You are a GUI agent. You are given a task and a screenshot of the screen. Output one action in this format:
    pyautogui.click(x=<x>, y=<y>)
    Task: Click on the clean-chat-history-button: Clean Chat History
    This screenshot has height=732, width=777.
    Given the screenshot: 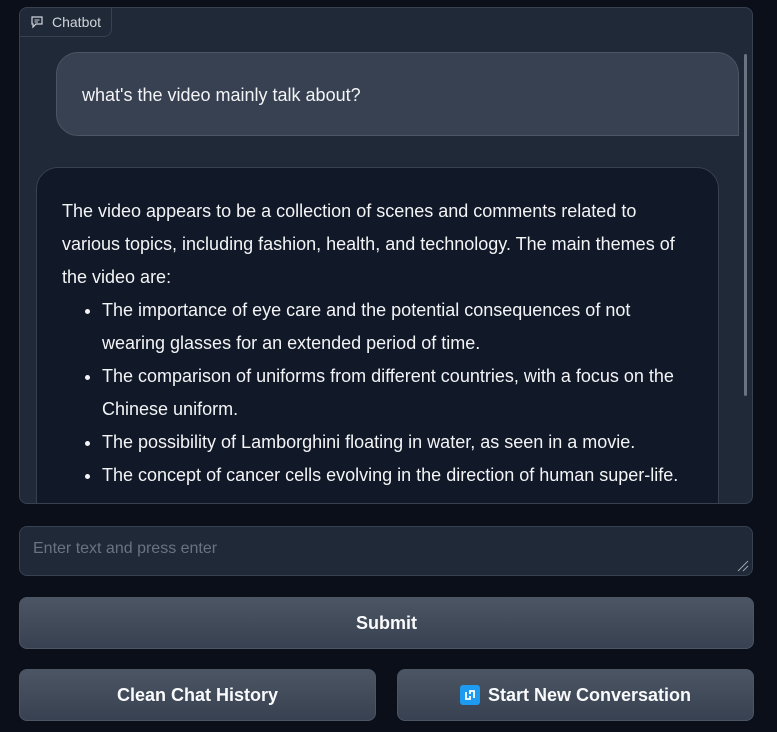 What is the action you would take?
    pyautogui.click(x=197, y=695)
    